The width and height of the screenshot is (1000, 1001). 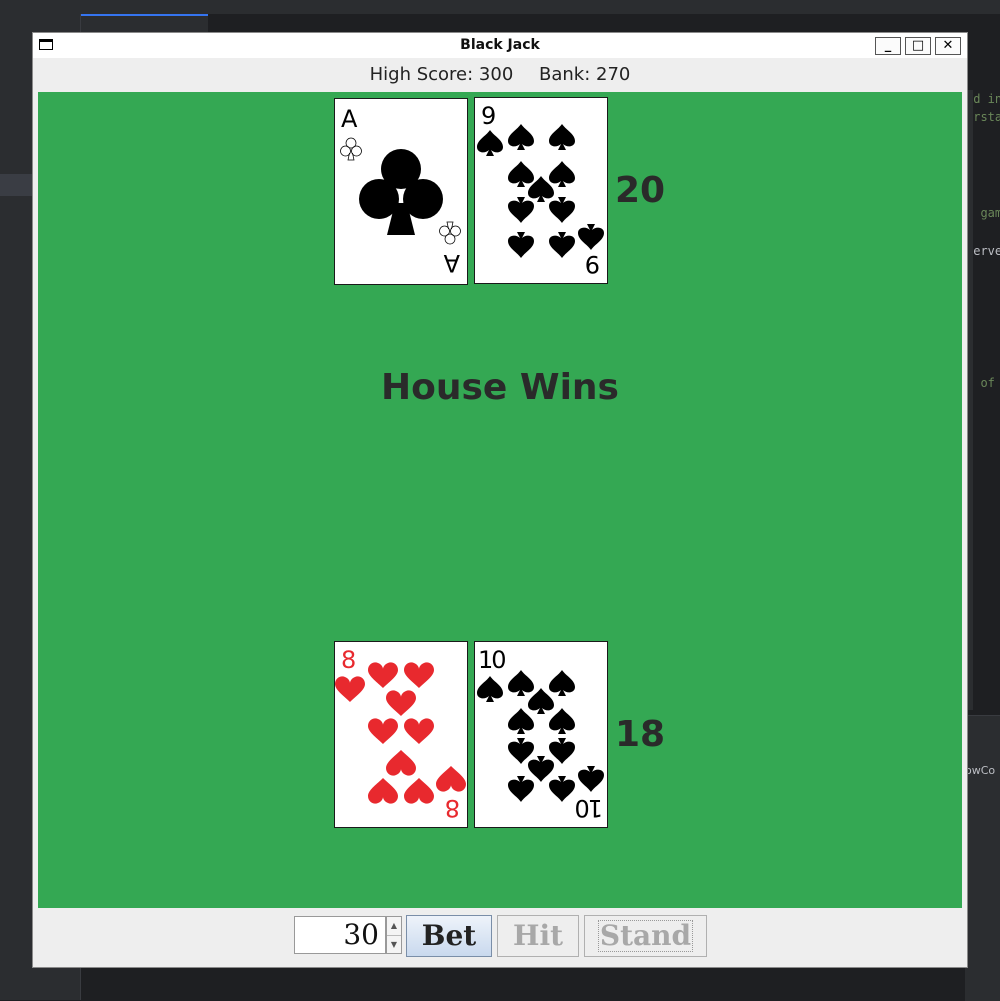 What do you see at coordinates (592, 264) in the screenshot?
I see `card-rank-inverted: 9` at bounding box center [592, 264].